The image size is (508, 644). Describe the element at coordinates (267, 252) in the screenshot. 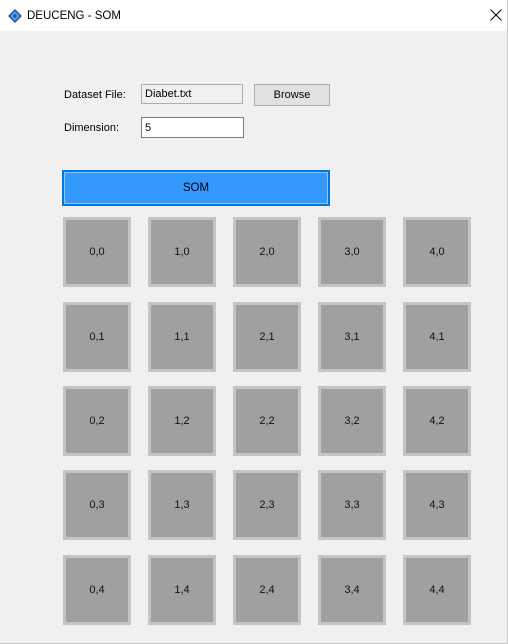

I see `som-cell: 2,0` at that location.